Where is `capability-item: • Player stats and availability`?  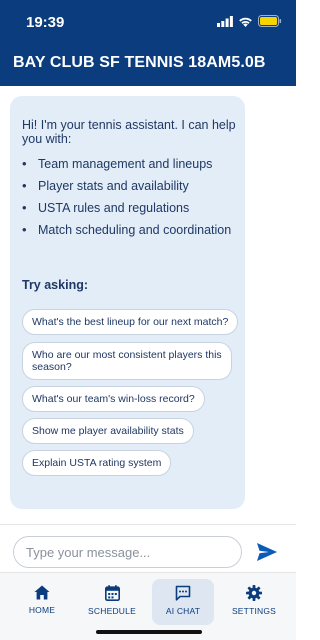
capability-item: • Player stats and availability is located at coordinates (105, 185).